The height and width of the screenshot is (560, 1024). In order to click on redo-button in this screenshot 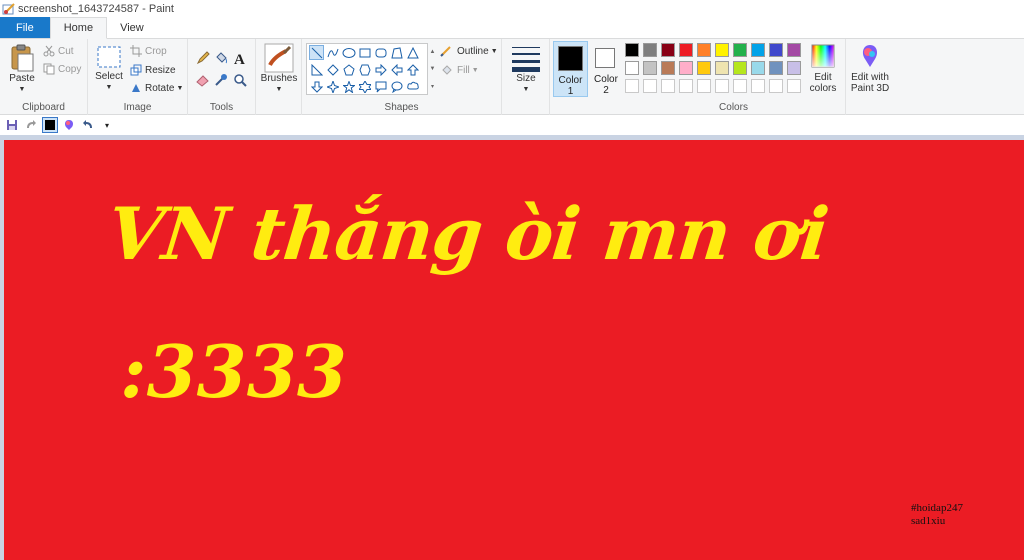, I will do `click(31, 125)`.